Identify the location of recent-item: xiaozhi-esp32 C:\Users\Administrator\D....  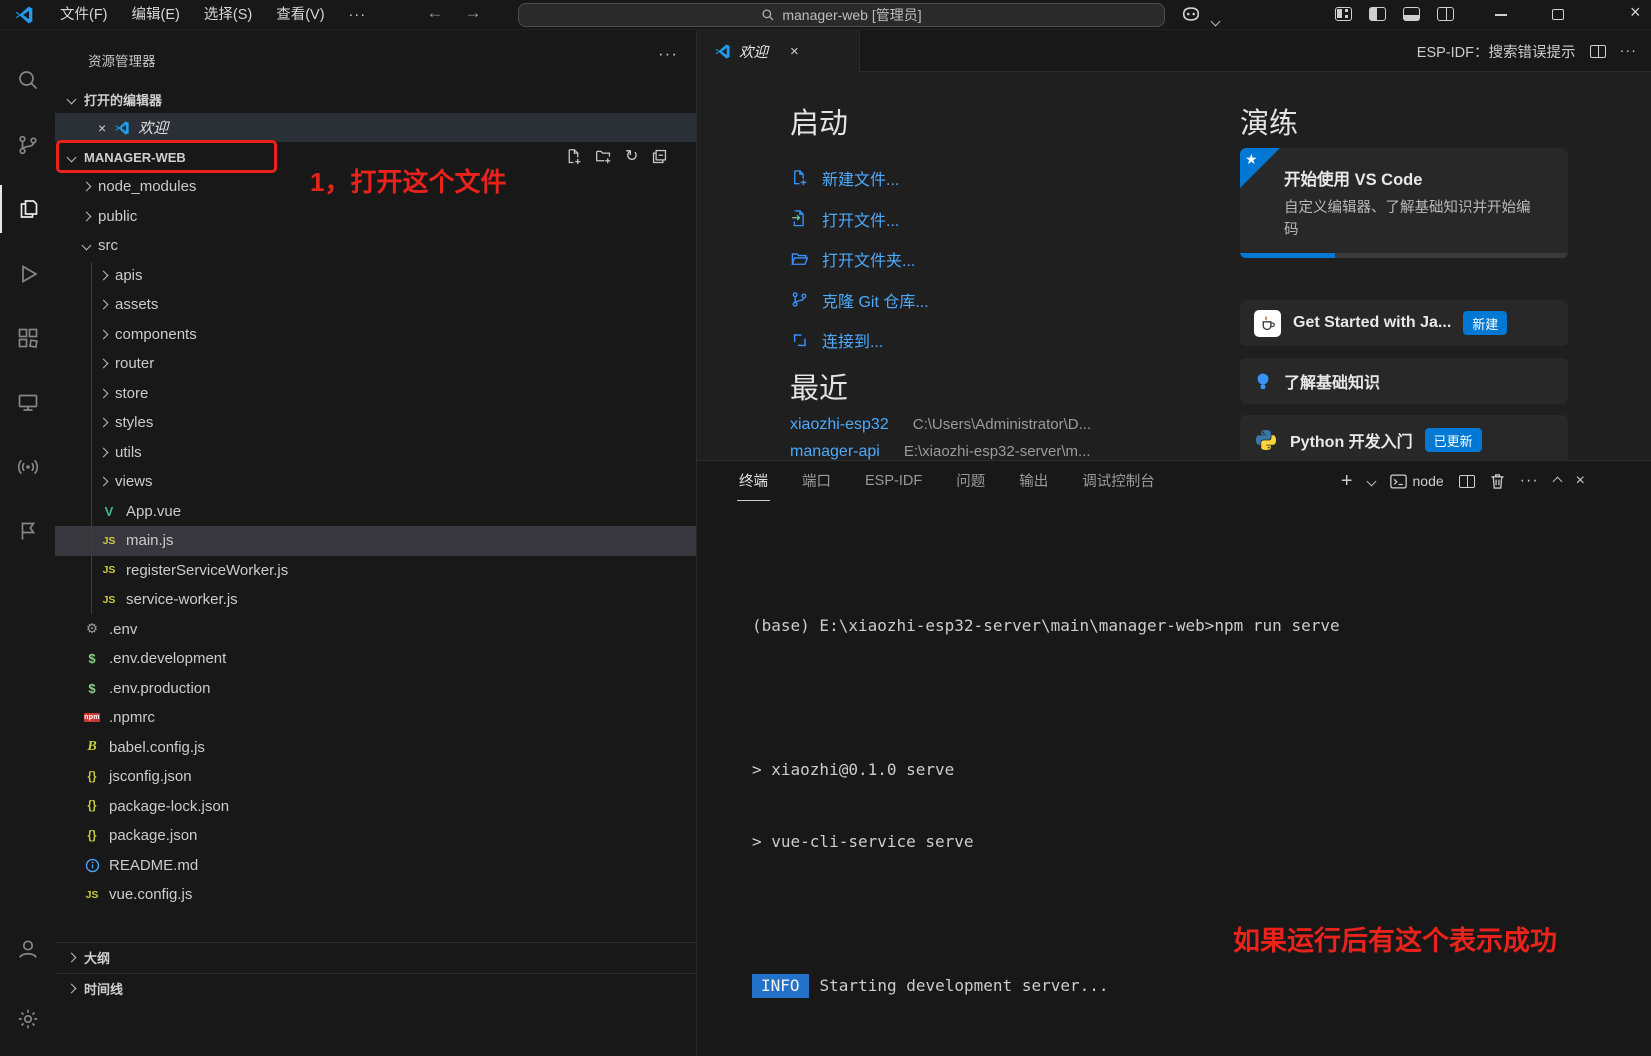
(940, 425).